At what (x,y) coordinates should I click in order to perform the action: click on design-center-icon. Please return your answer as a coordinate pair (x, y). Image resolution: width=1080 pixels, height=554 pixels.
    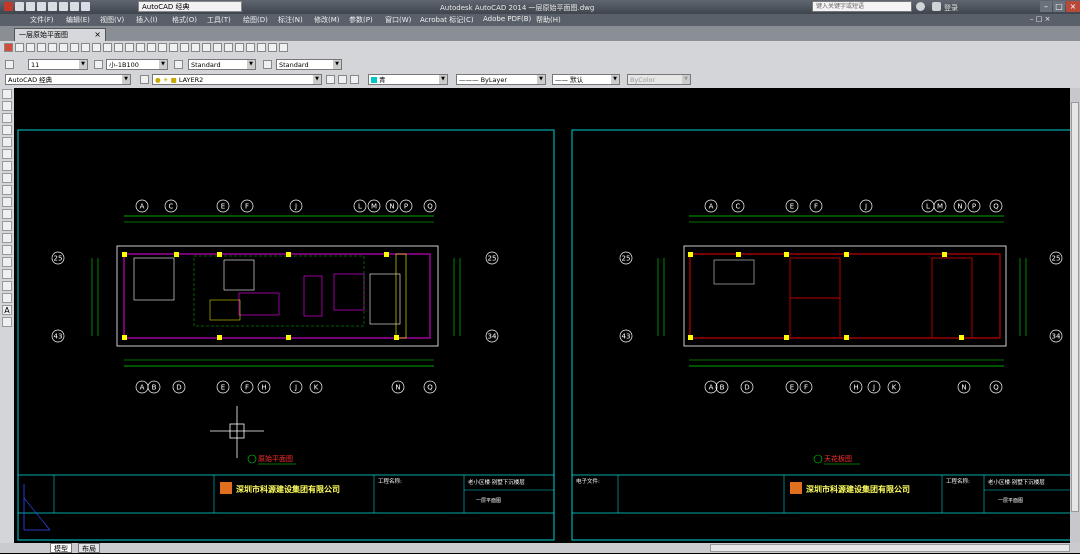
    Looking at the image, I should click on (228, 47).